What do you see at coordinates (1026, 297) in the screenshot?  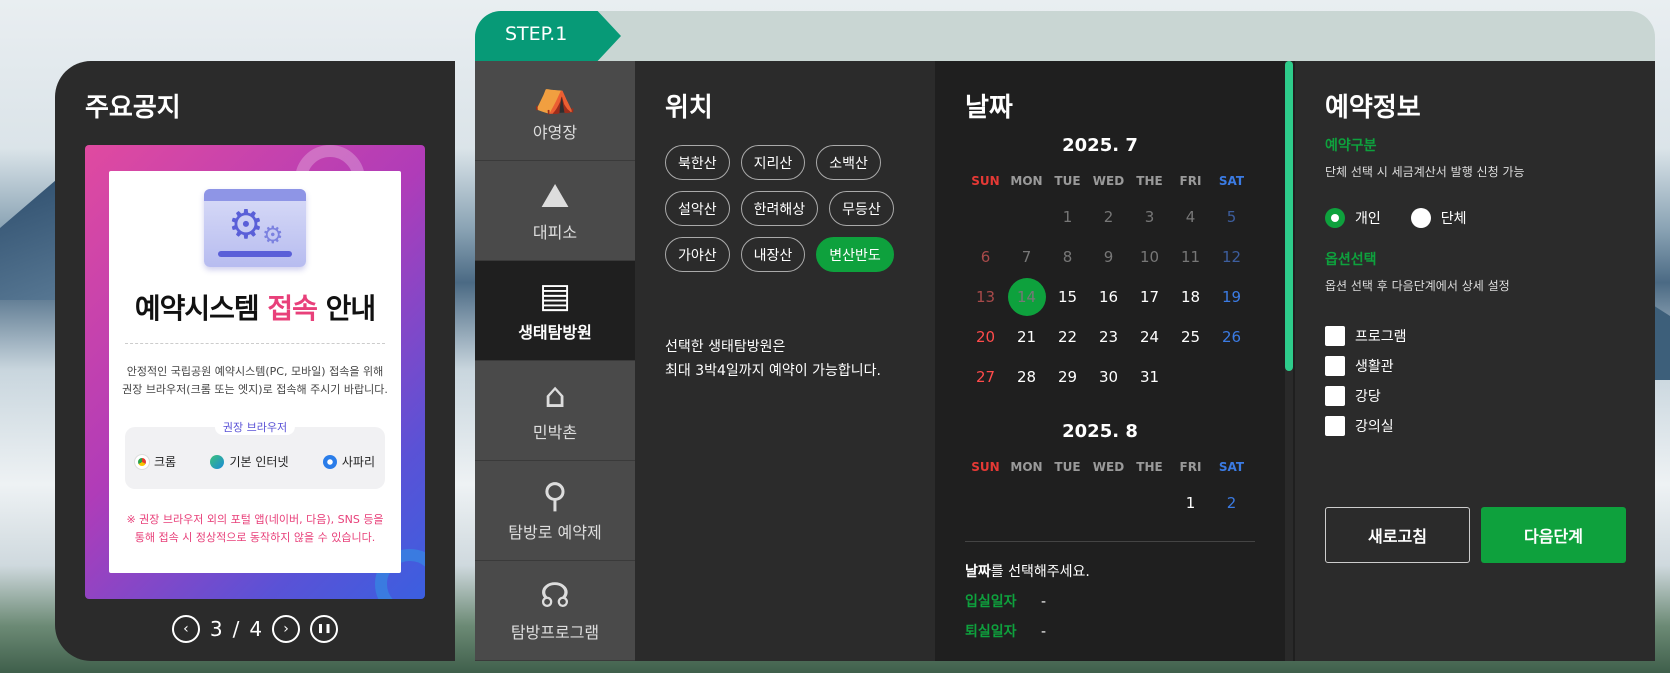 I see `calendar-day: 14` at bounding box center [1026, 297].